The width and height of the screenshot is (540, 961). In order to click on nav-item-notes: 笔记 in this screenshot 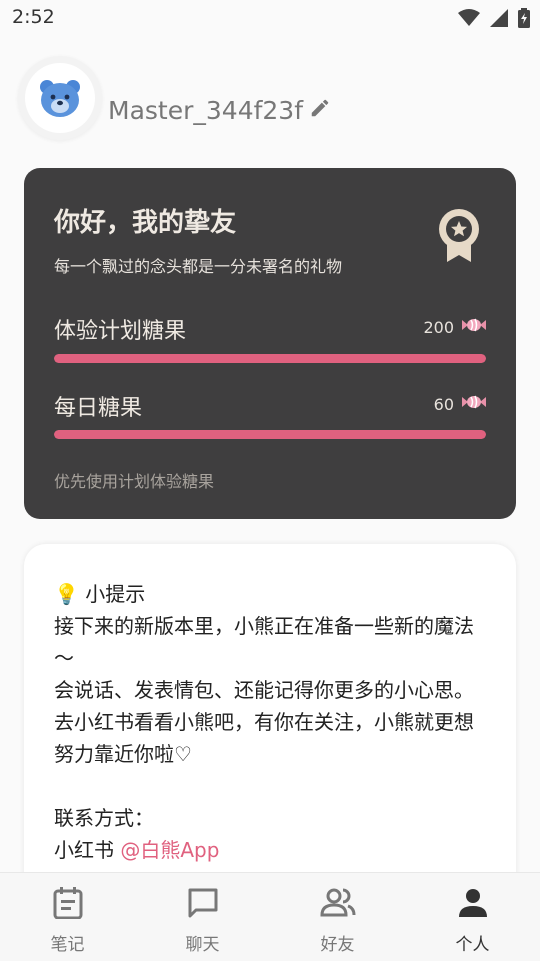, I will do `click(67, 917)`.